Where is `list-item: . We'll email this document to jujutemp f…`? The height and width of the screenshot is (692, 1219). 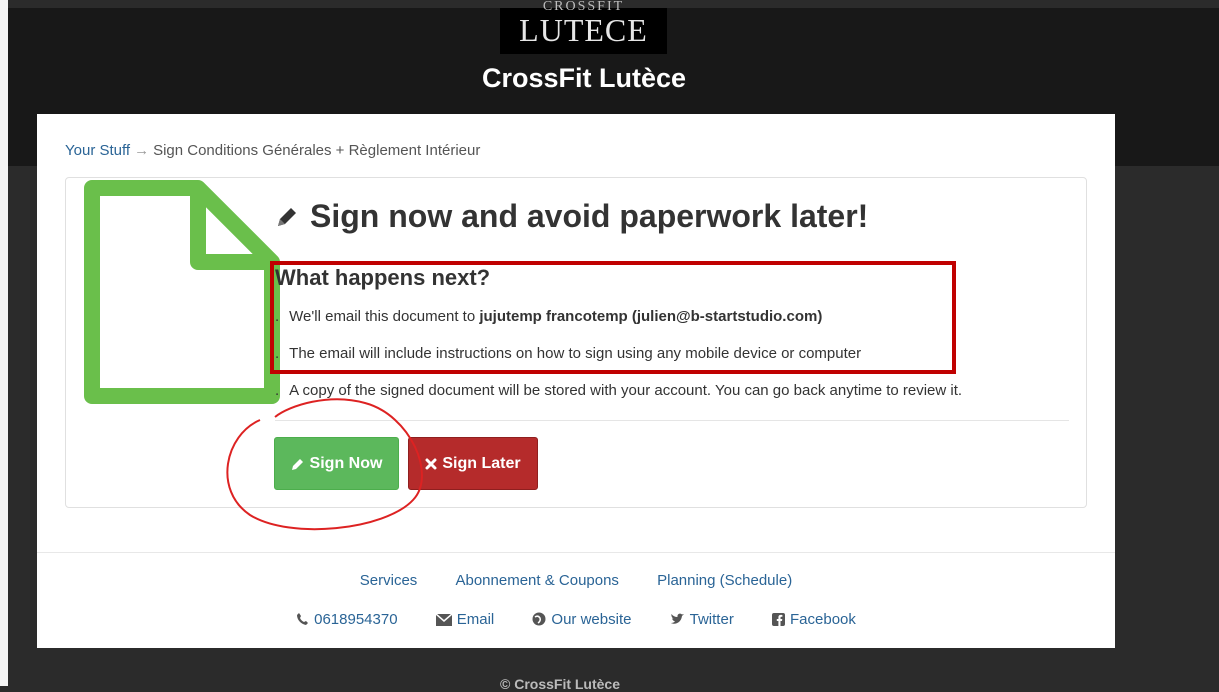 list-item: . We'll email this document to jujutemp f… is located at coordinates (548, 316).